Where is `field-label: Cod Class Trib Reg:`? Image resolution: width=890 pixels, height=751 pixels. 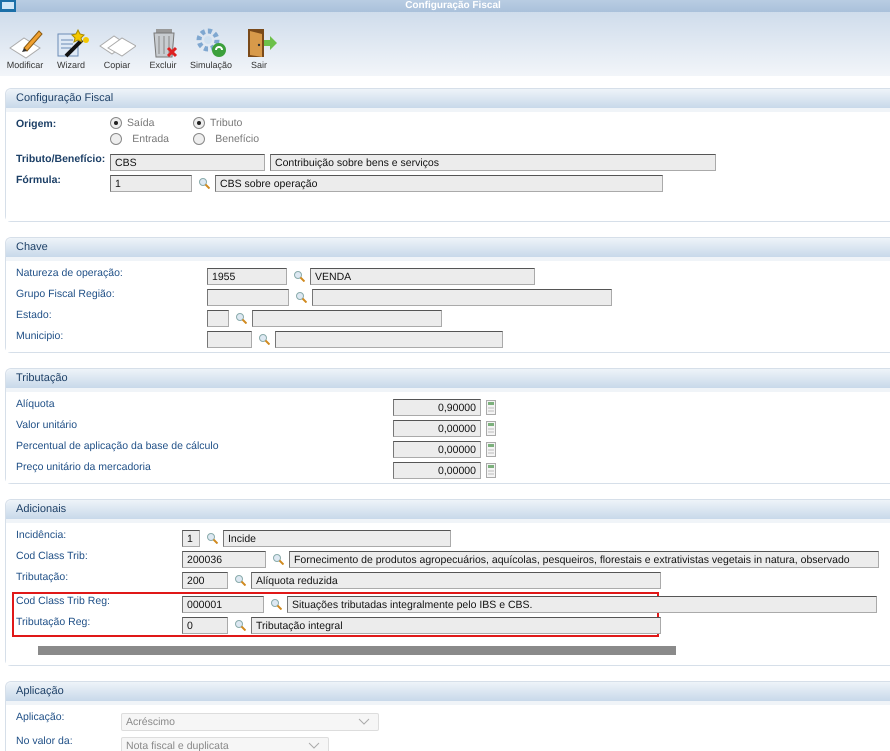
field-label: Cod Class Trib Reg: is located at coordinates (63, 601).